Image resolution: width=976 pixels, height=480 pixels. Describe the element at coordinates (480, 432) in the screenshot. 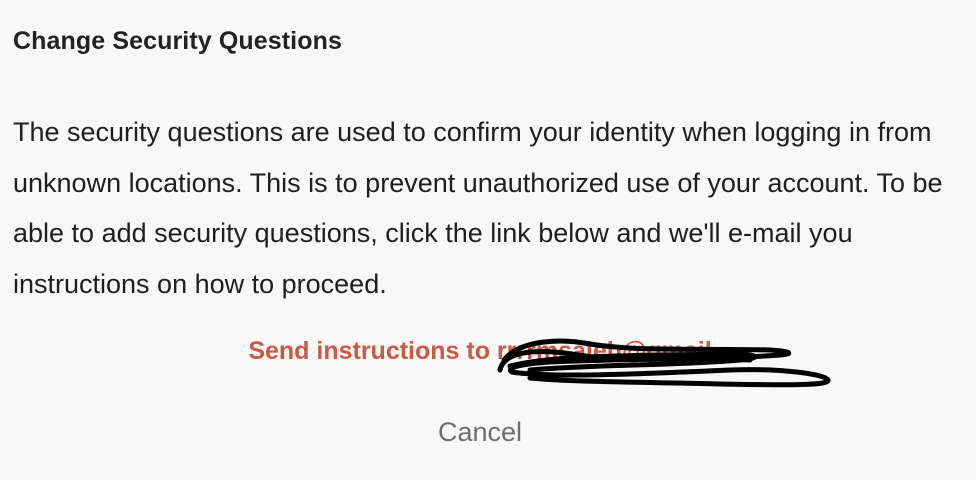

I see `cancel-button: Cancel` at that location.